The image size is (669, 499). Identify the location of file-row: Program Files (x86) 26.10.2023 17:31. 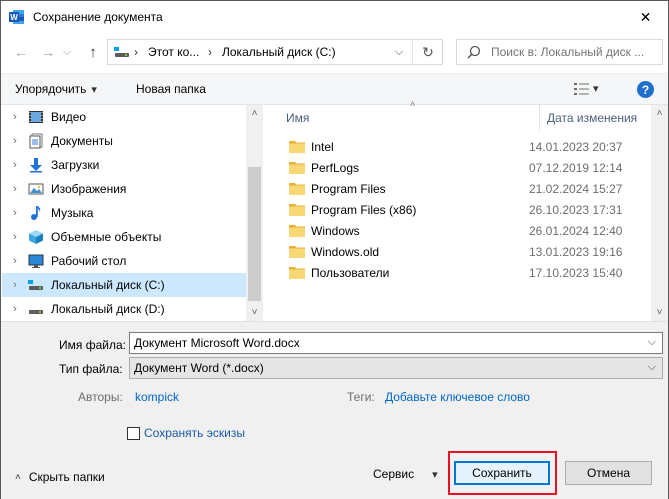
(468, 209).